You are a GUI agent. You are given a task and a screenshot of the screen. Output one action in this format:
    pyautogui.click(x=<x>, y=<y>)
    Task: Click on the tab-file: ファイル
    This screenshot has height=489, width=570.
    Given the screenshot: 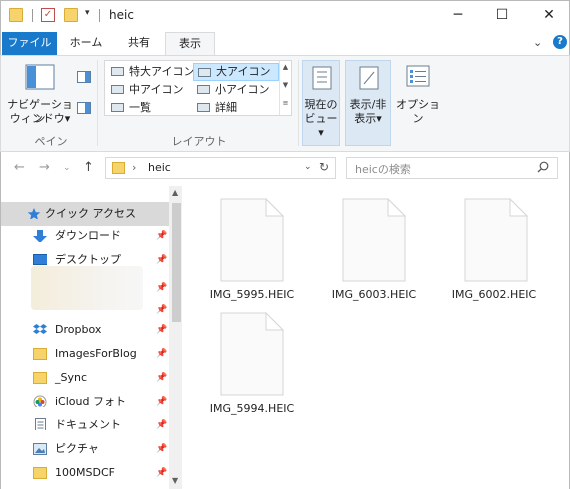 What is the action you would take?
    pyautogui.click(x=29, y=43)
    